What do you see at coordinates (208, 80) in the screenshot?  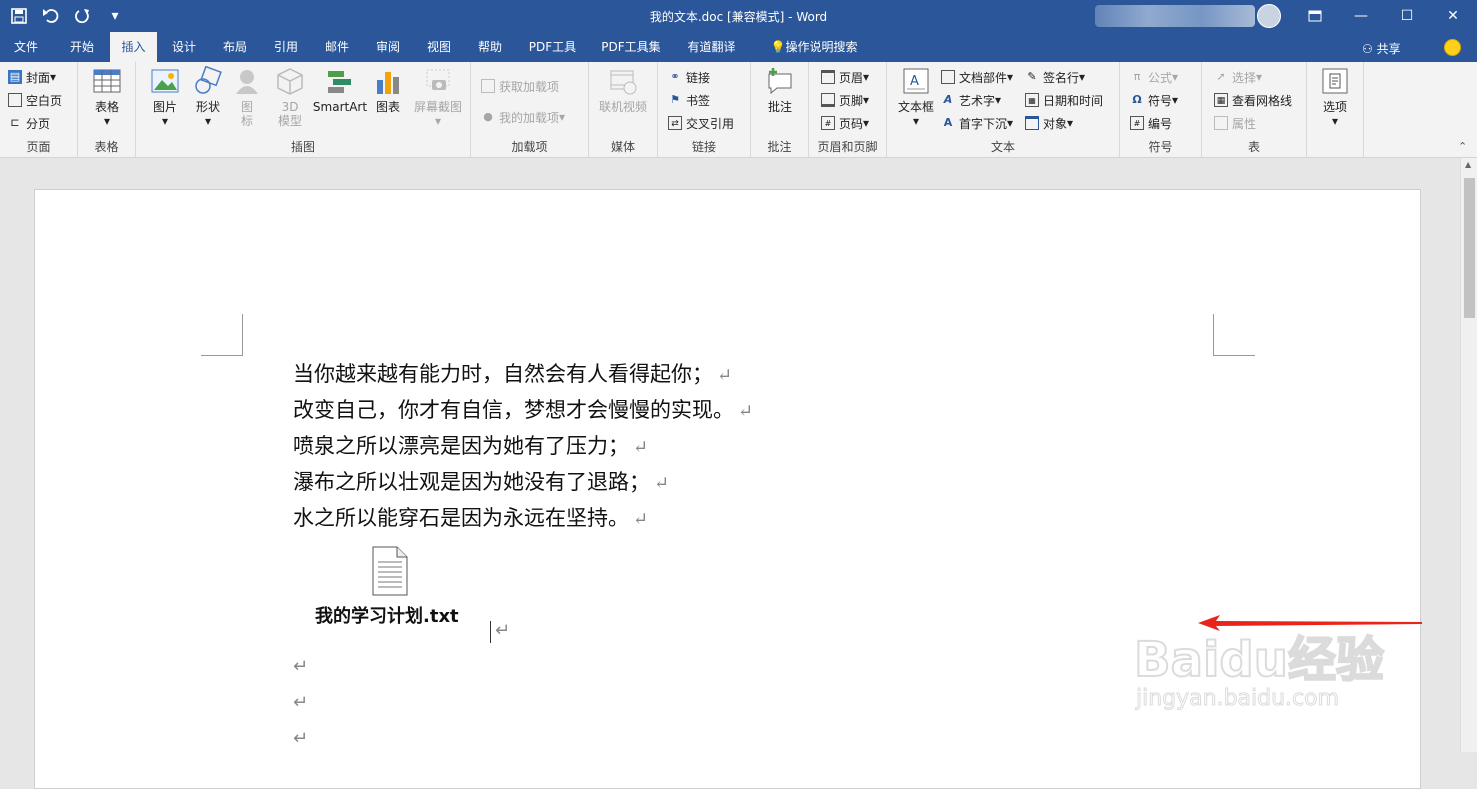 I see `shapes-icon` at bounding box center [208, 80].